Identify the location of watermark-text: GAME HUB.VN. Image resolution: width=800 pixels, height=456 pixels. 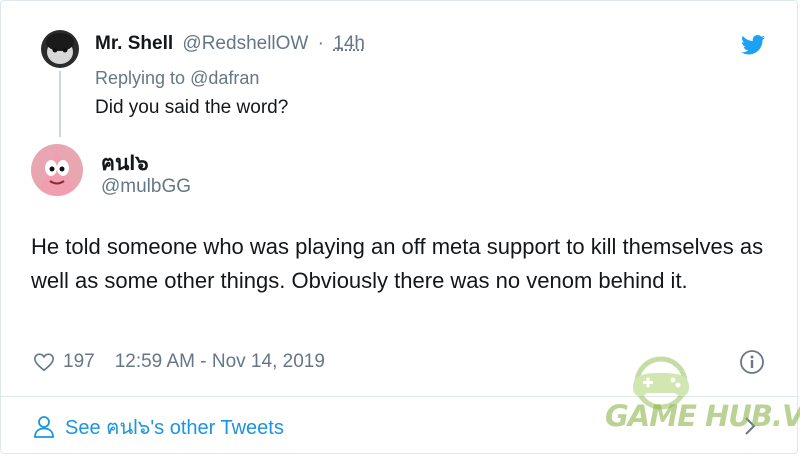
(702, 416).